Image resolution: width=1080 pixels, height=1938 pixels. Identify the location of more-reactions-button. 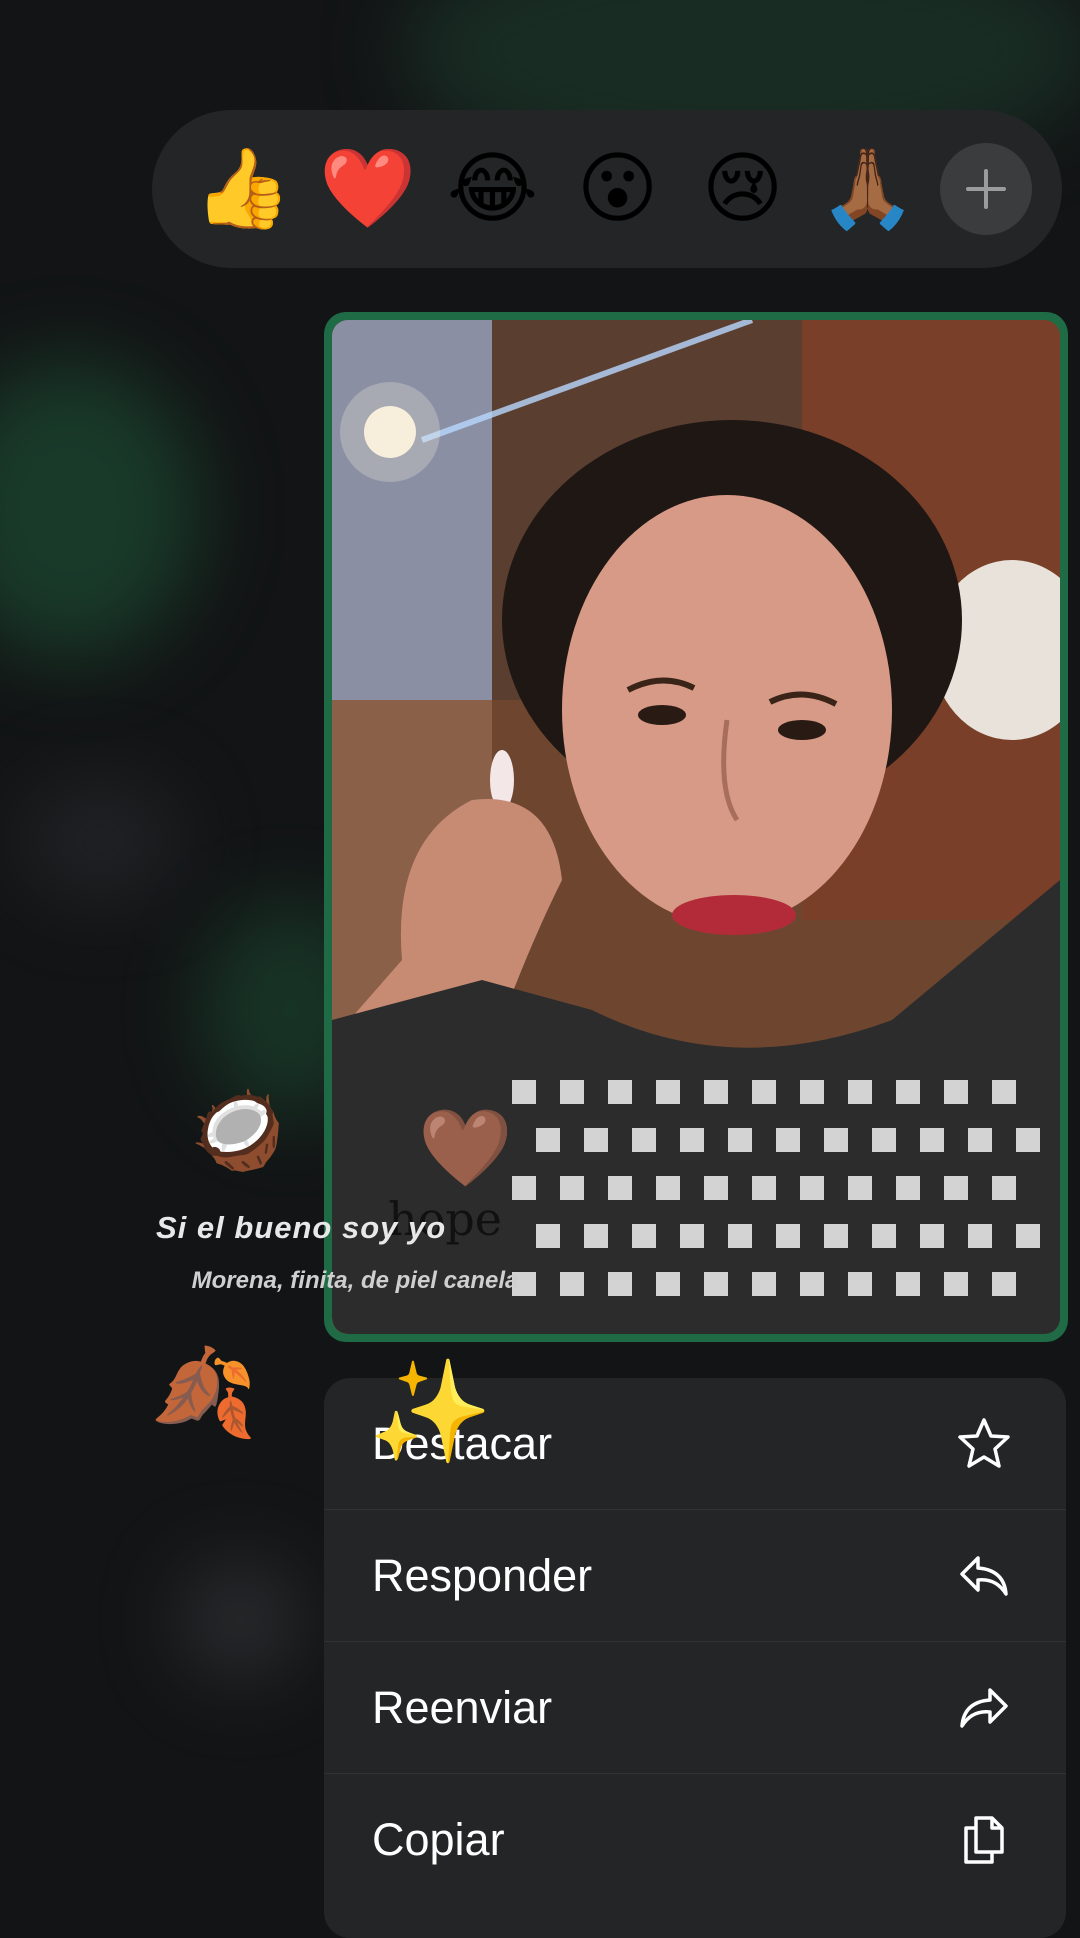
(986, 189).